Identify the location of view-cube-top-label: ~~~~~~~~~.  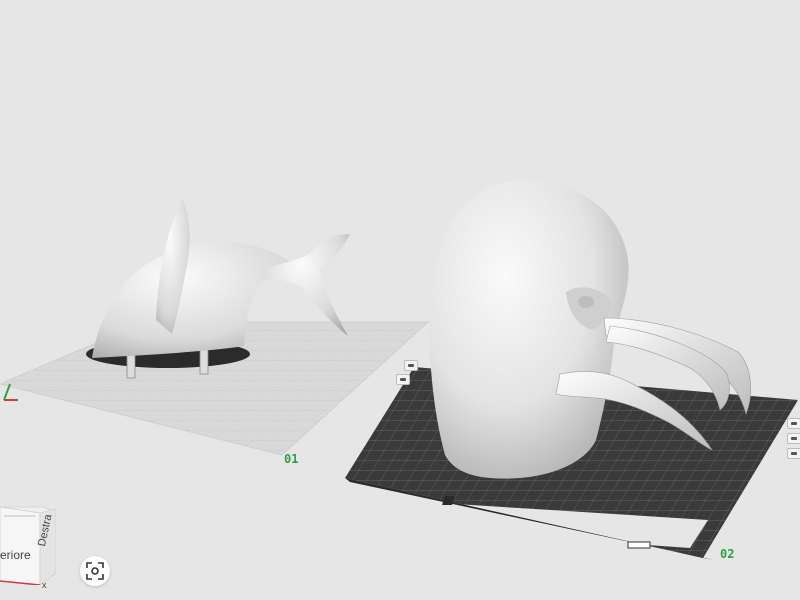
(20, 517).